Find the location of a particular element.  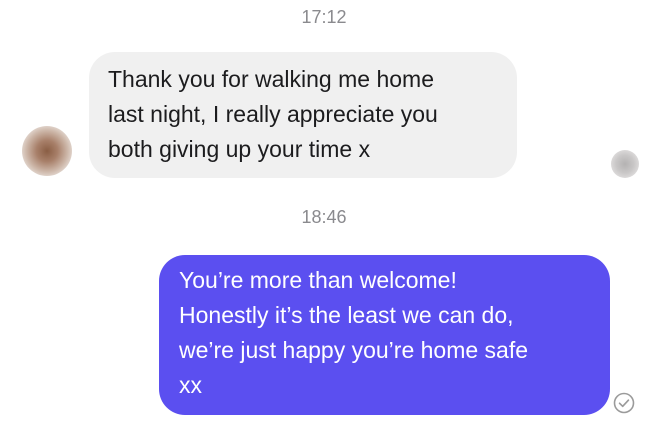

contact-avatar is located at coordinates (47, 151).